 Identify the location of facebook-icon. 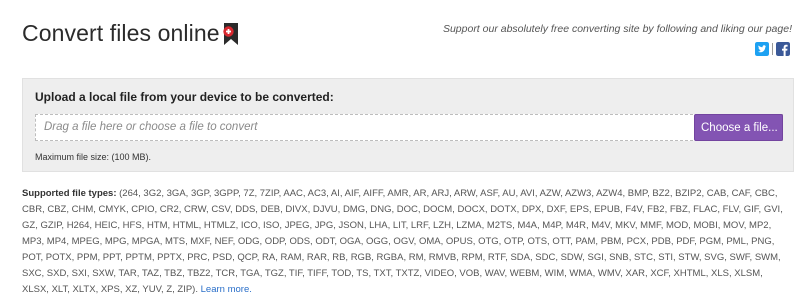
(783, 49).